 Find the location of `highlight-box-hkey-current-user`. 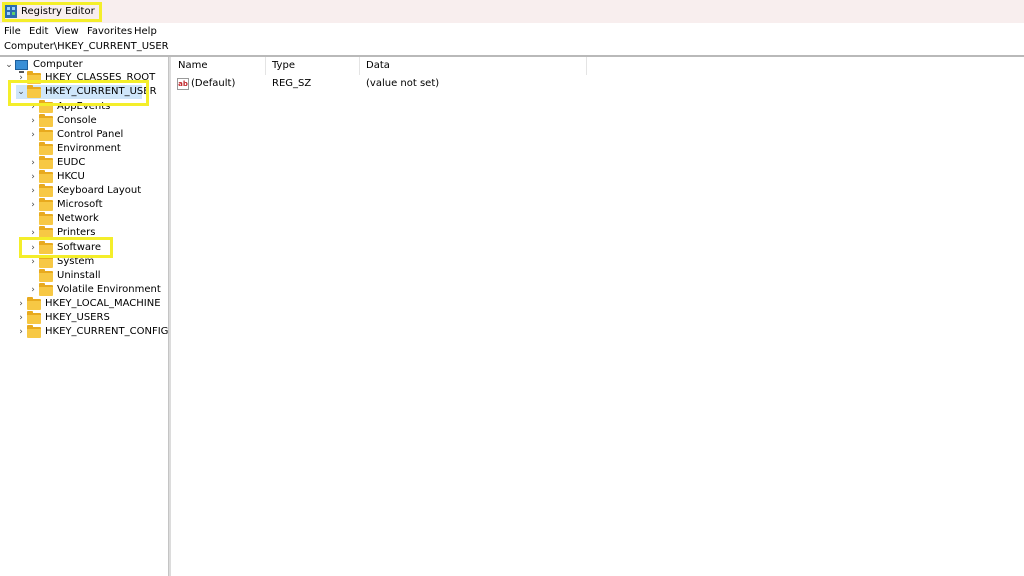

highlight-box-hkey-current-user is located at coordinates (78, 93).